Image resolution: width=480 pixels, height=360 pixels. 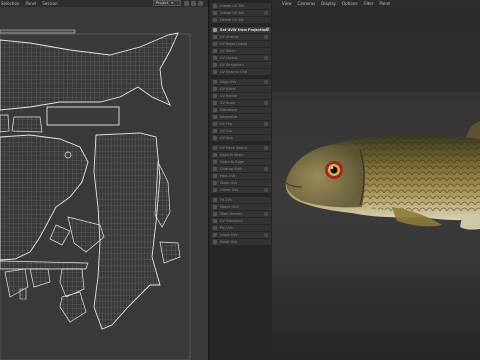 I want to click on tool-item: UV Relax Unfold, so click(x=241, y=44).